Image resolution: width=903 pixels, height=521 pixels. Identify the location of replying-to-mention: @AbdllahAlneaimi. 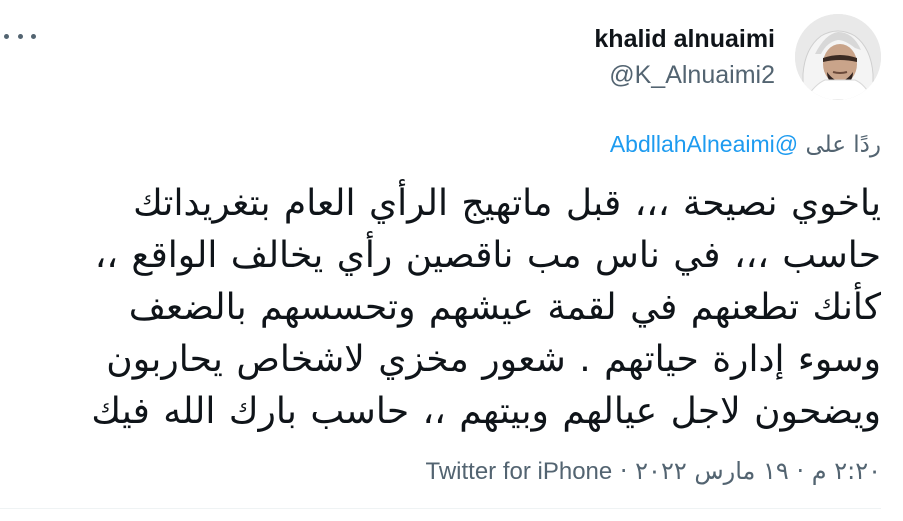
(704, 144).